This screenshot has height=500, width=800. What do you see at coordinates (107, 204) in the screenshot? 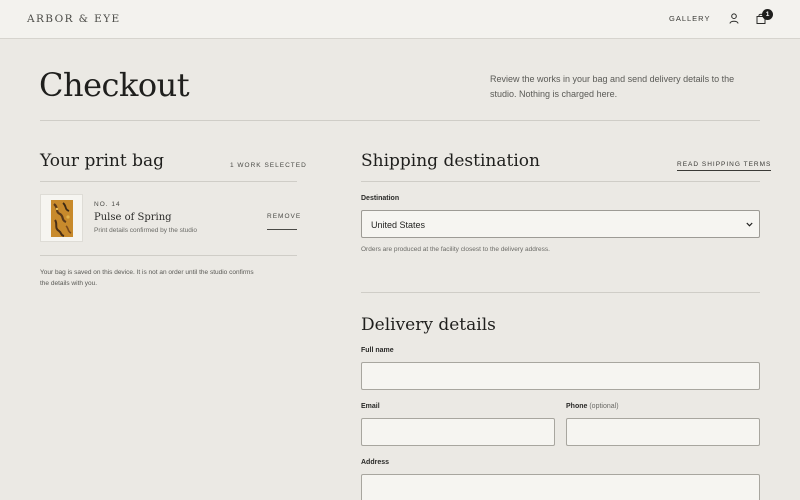
I see `item-number: NO. 14` at bounding box center [107, 204].